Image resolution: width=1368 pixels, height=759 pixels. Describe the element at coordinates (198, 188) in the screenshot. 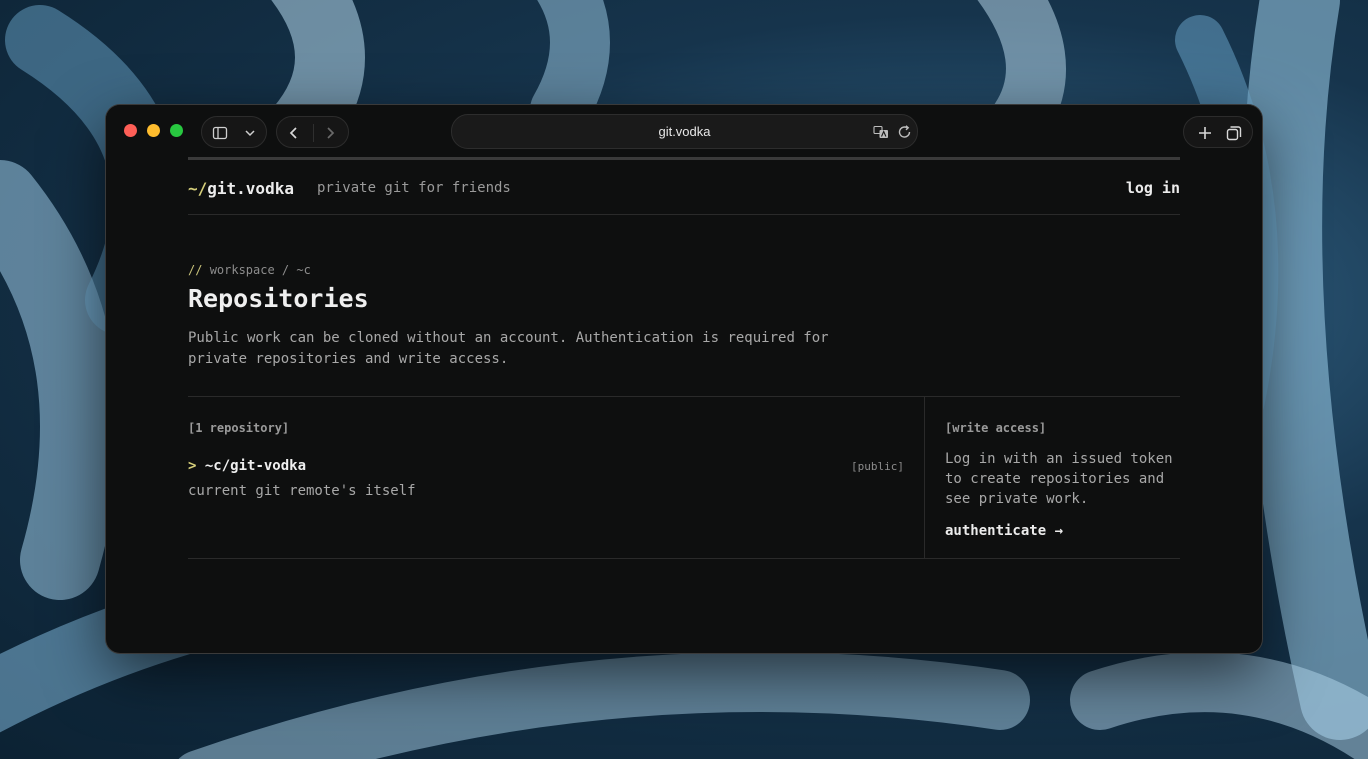

I see `brand-prefix: ~/` at that location.